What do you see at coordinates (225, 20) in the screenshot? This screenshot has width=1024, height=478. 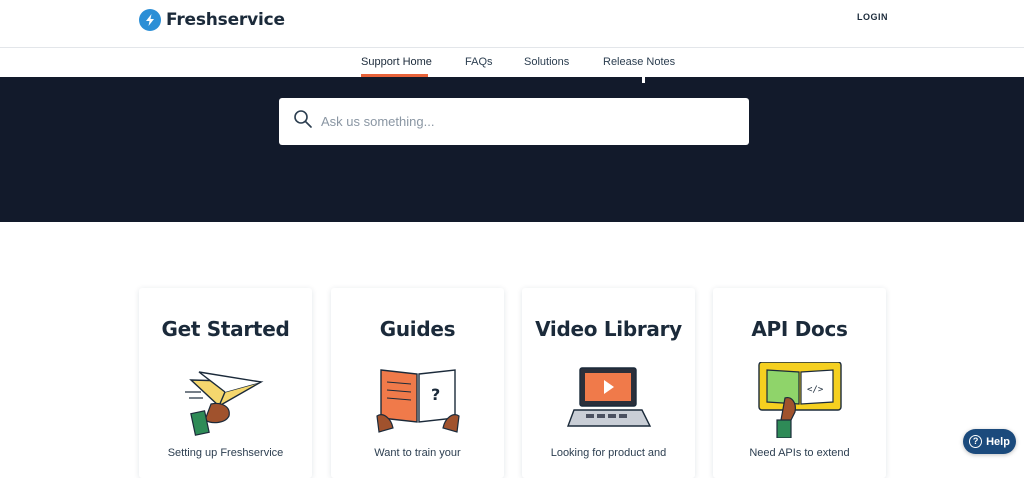 I see `brand-name: Freshservice` at bounding box center [225, 20].